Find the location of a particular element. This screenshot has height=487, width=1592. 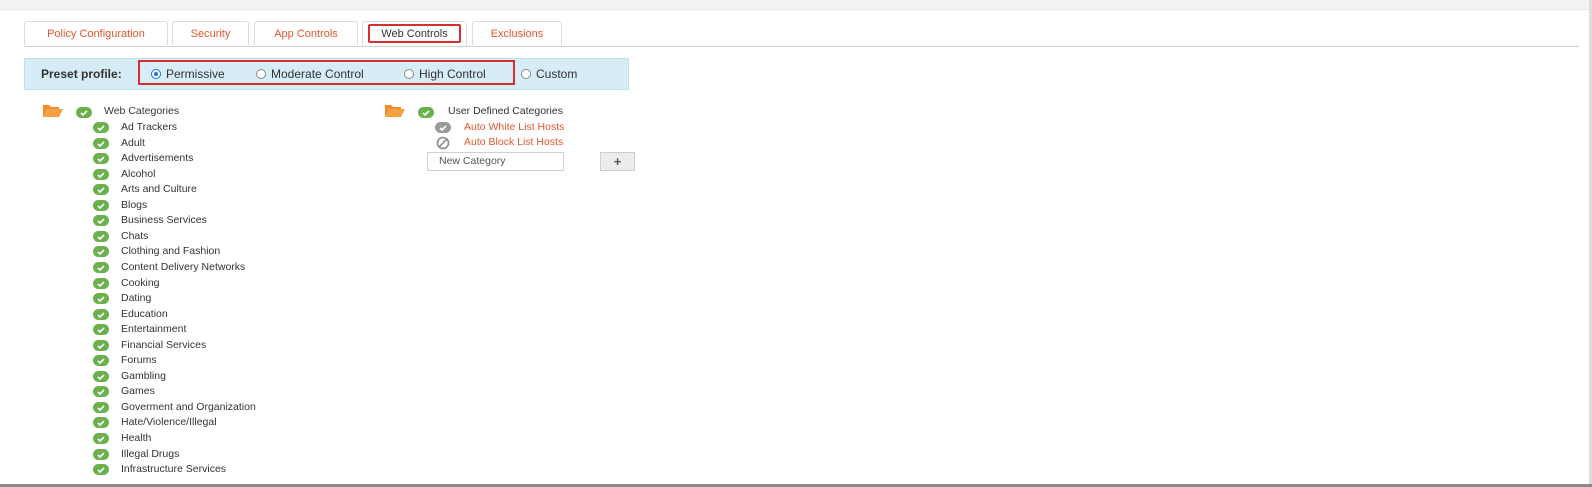

tab-label: Web Controls is located at coordinates (414, 34).